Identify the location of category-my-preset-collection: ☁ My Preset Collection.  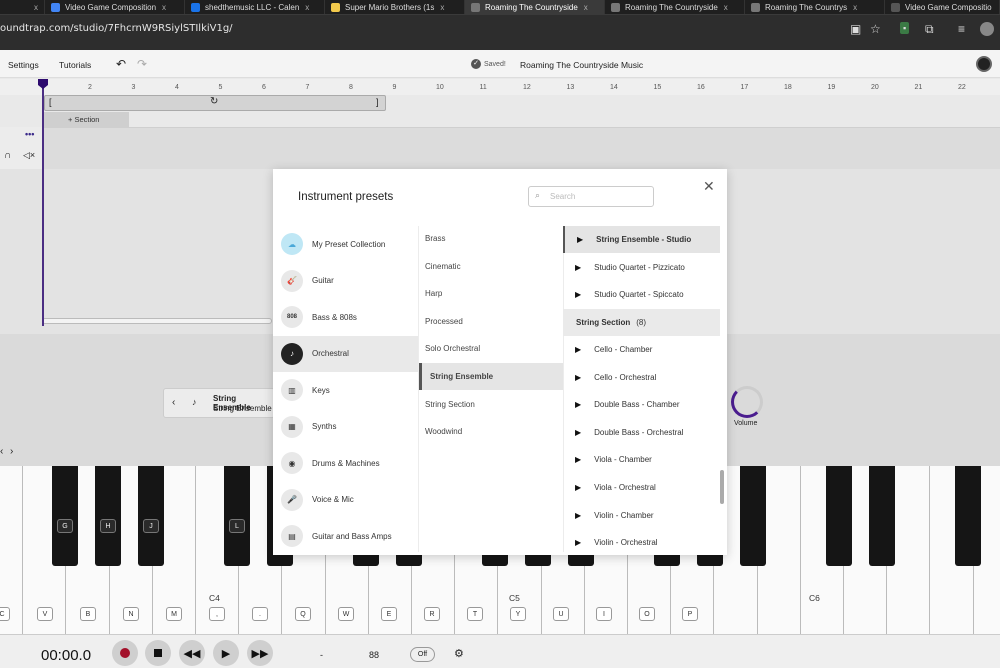
(345, 244).